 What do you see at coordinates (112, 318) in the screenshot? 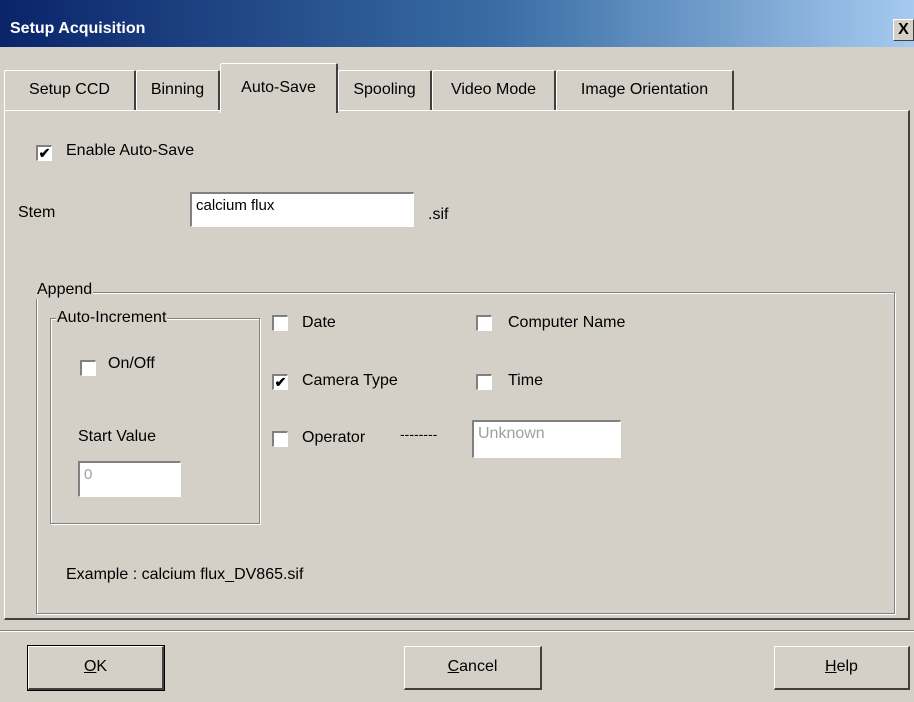
I see `auto-increment-label: Auto-Increment` at bounding box center [112, 318].